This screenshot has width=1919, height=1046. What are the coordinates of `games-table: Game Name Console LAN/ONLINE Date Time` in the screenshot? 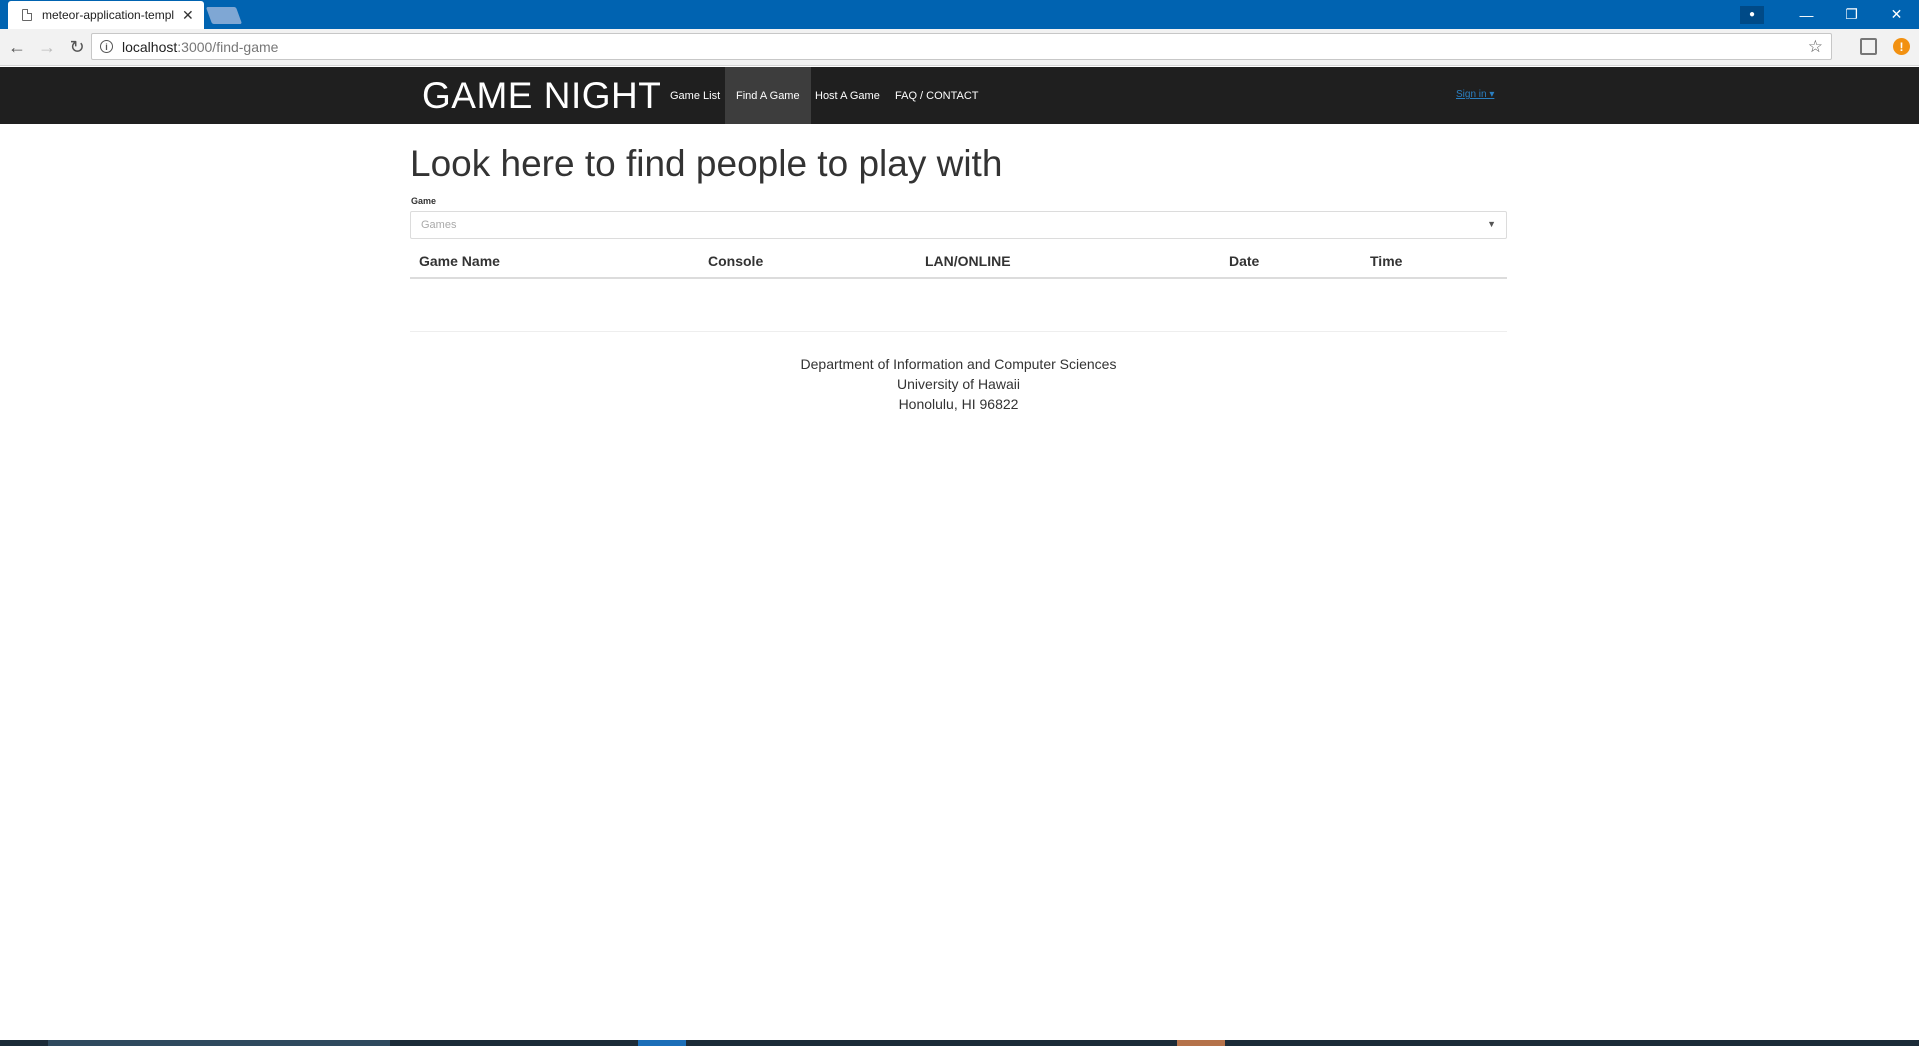 It's located at (958, 262).